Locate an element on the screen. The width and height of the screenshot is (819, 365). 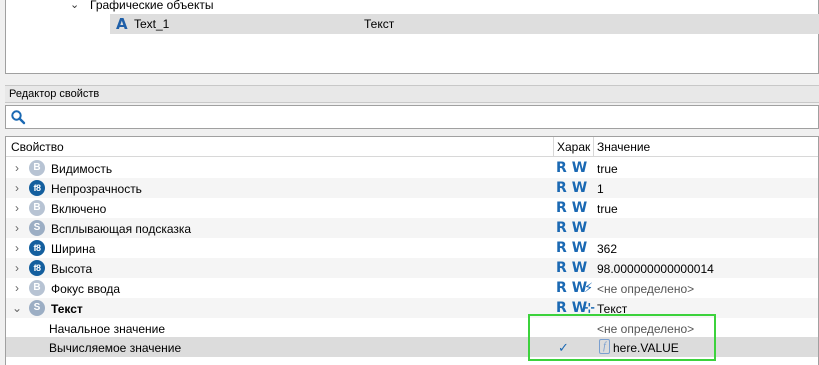
link-icon: ⊹ is located at coordinates (589, 307).